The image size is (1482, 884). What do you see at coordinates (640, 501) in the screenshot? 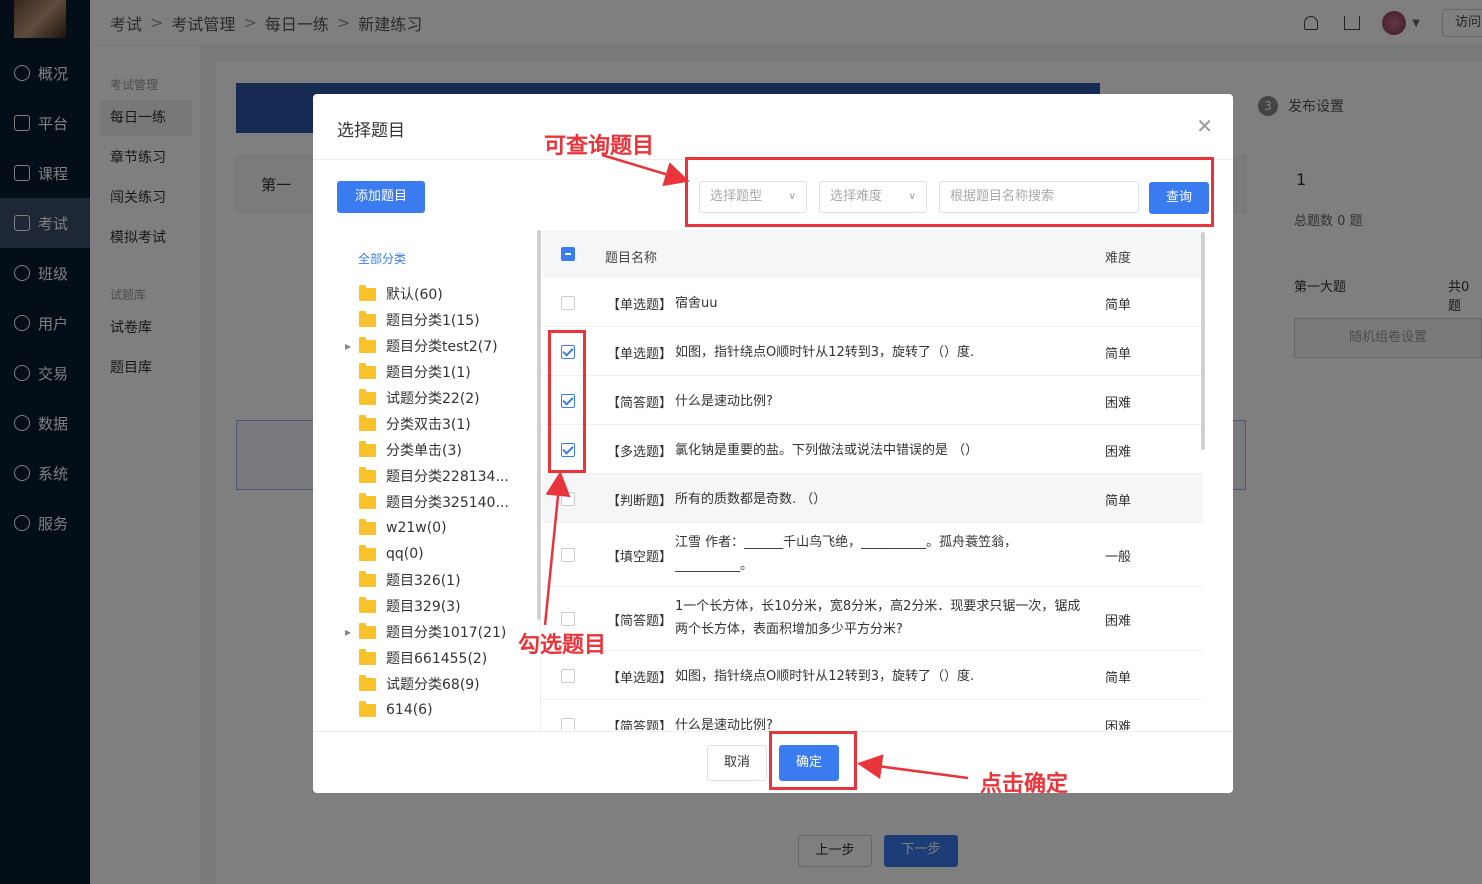
I see `question-type: 【判断题】` at bounding box center [640, 501].